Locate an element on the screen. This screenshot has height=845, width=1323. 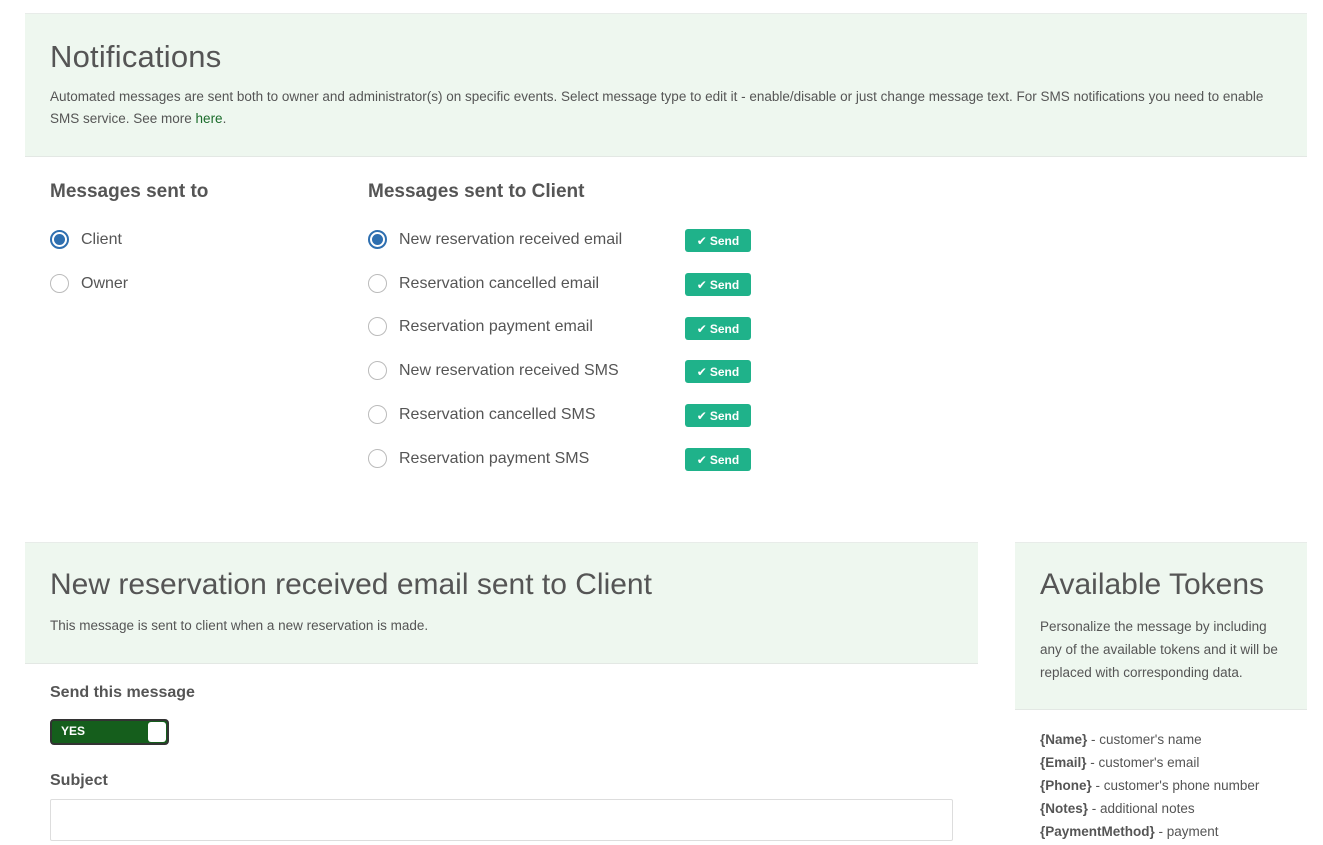
message-label: Reservation payment SMS is located at coordinates (494, 458).